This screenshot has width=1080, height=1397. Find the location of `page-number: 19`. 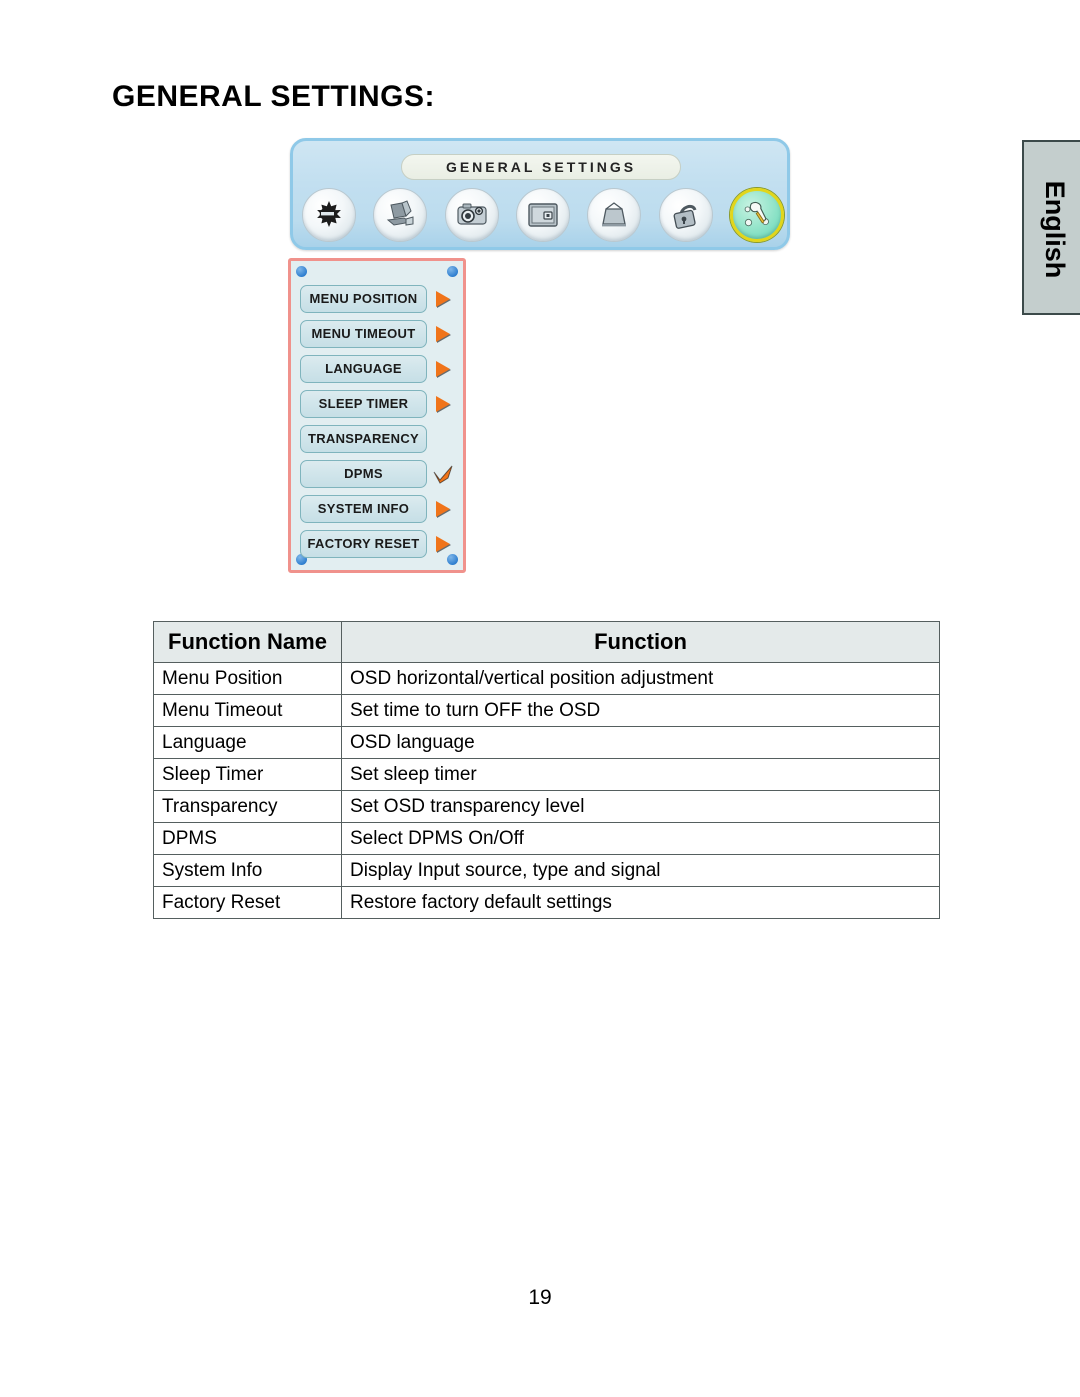

page-number: 19 is located at coordinates (540, 1297).